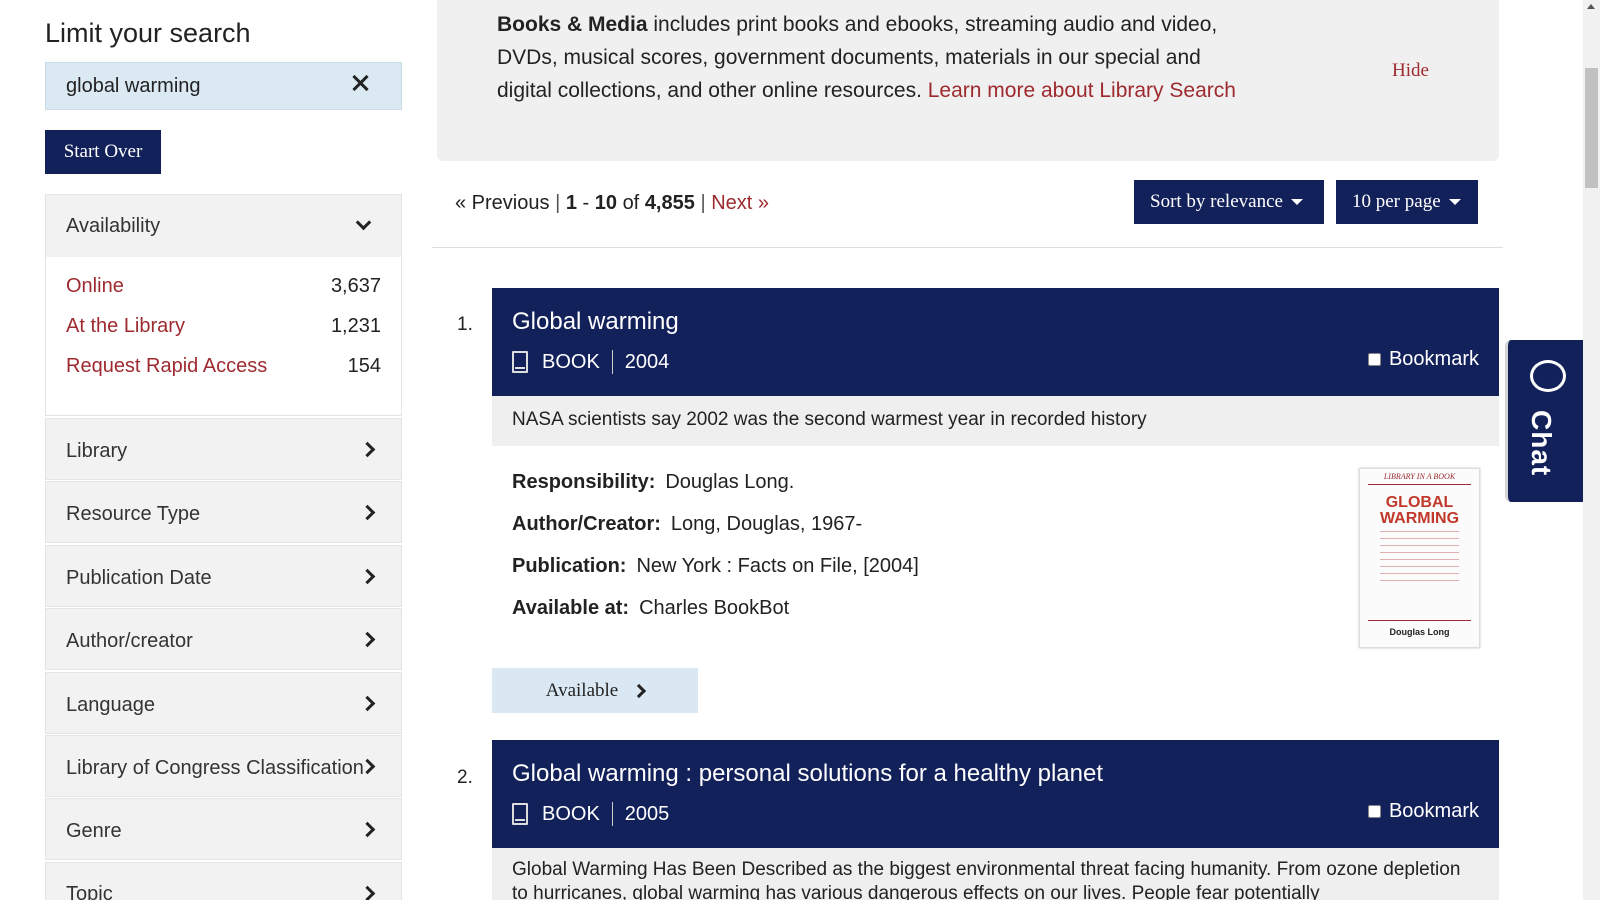 This screenshot has height=900, width=1600. What do you see at coordinates (223, 639) in the screenshot?
I see `facet-author-creator: Author/creator` at bounding box center [223, 639].